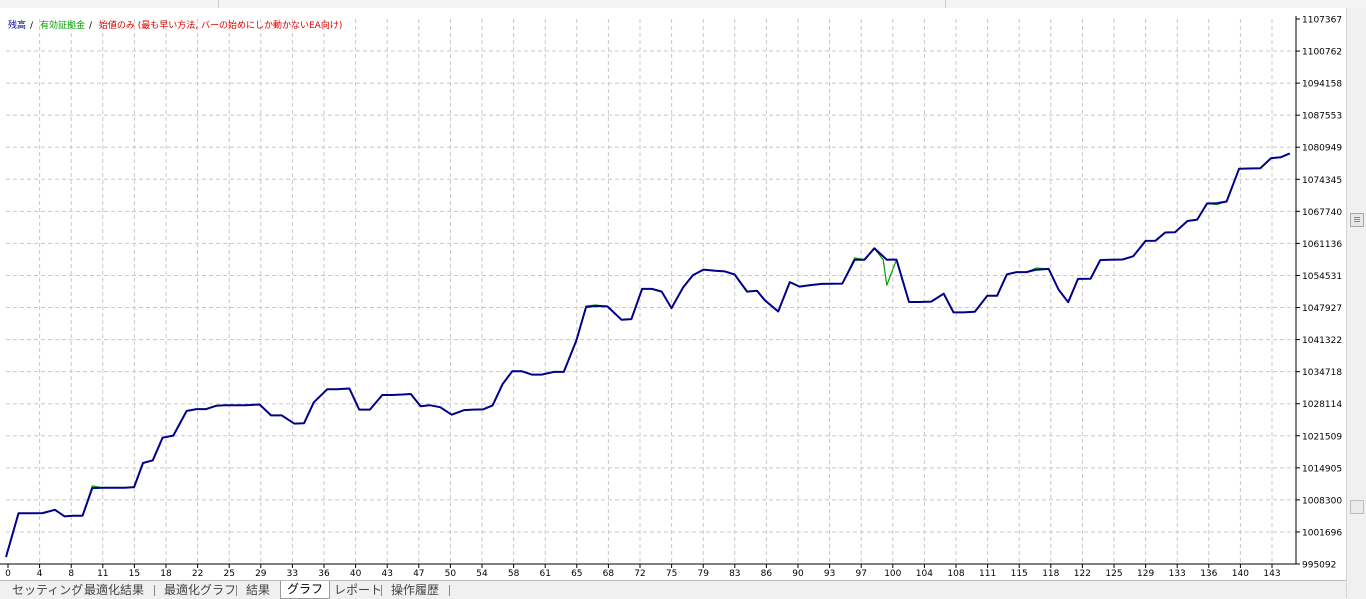 Image resolution: width=1366 pixels, height=599 pixels. Describe the element at coordinates (1208, 574) in the screenshot. I see `x-tick-label: 136` at that location.